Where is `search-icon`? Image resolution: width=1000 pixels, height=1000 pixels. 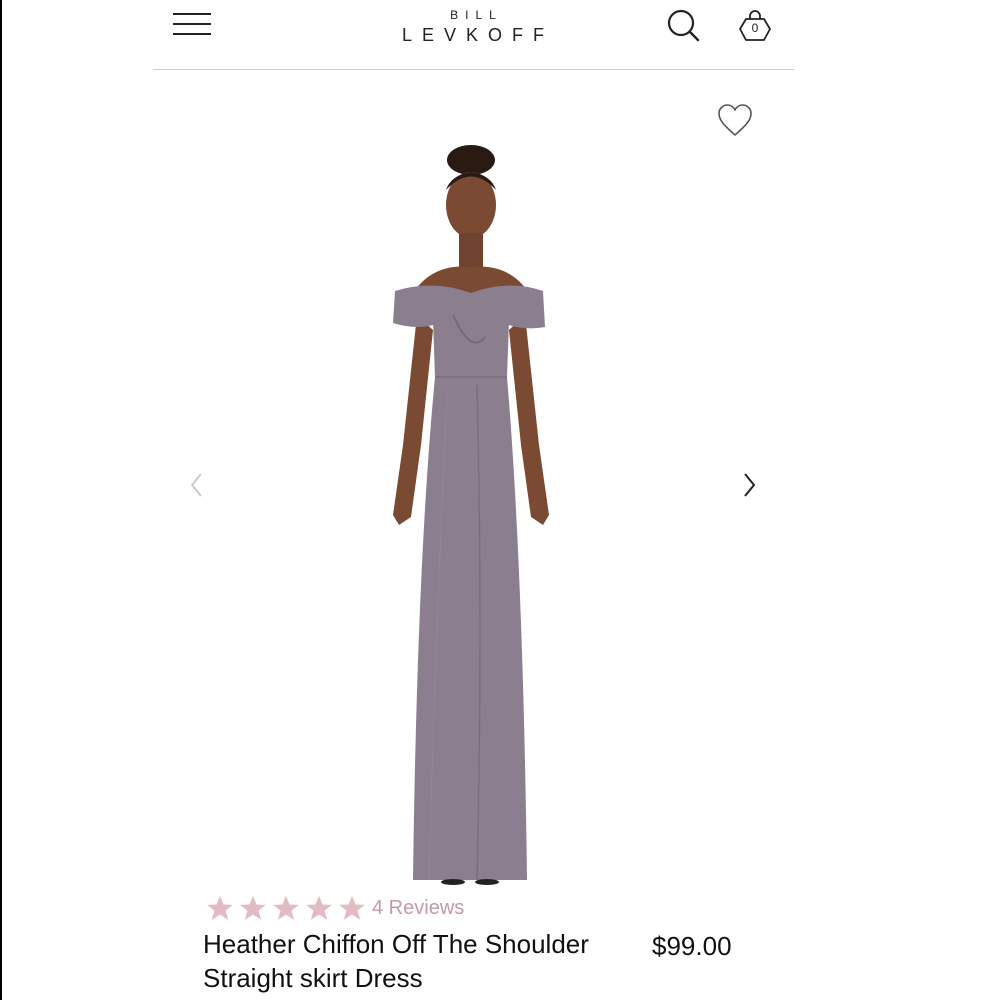 search-icon is located at coordinates (683, 25).